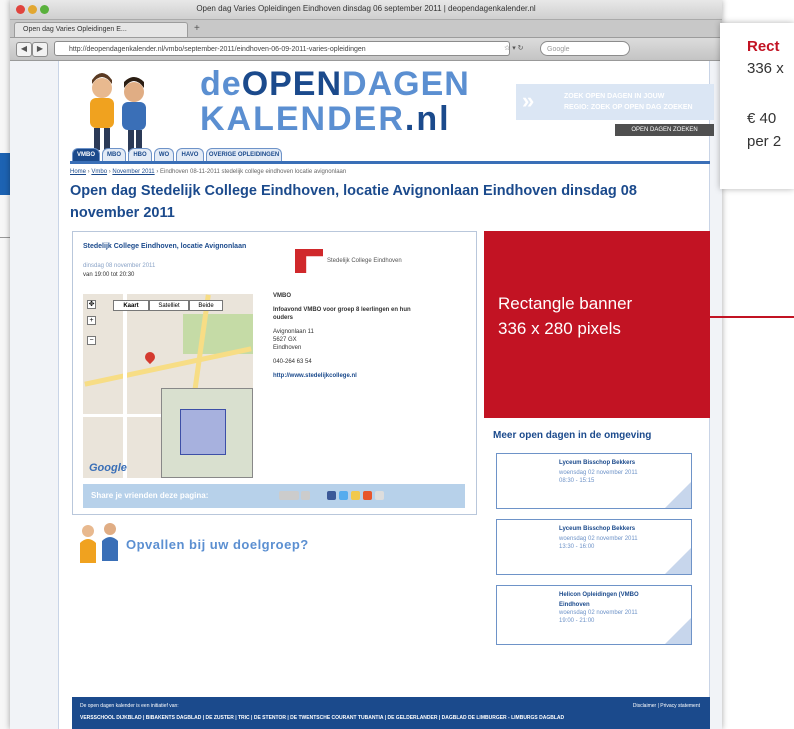 This screenshot has width=794, height=729. I want to click on rectangle-ad-banner: Rectangle banner 336 x 280 pixels, so click(597, 324).